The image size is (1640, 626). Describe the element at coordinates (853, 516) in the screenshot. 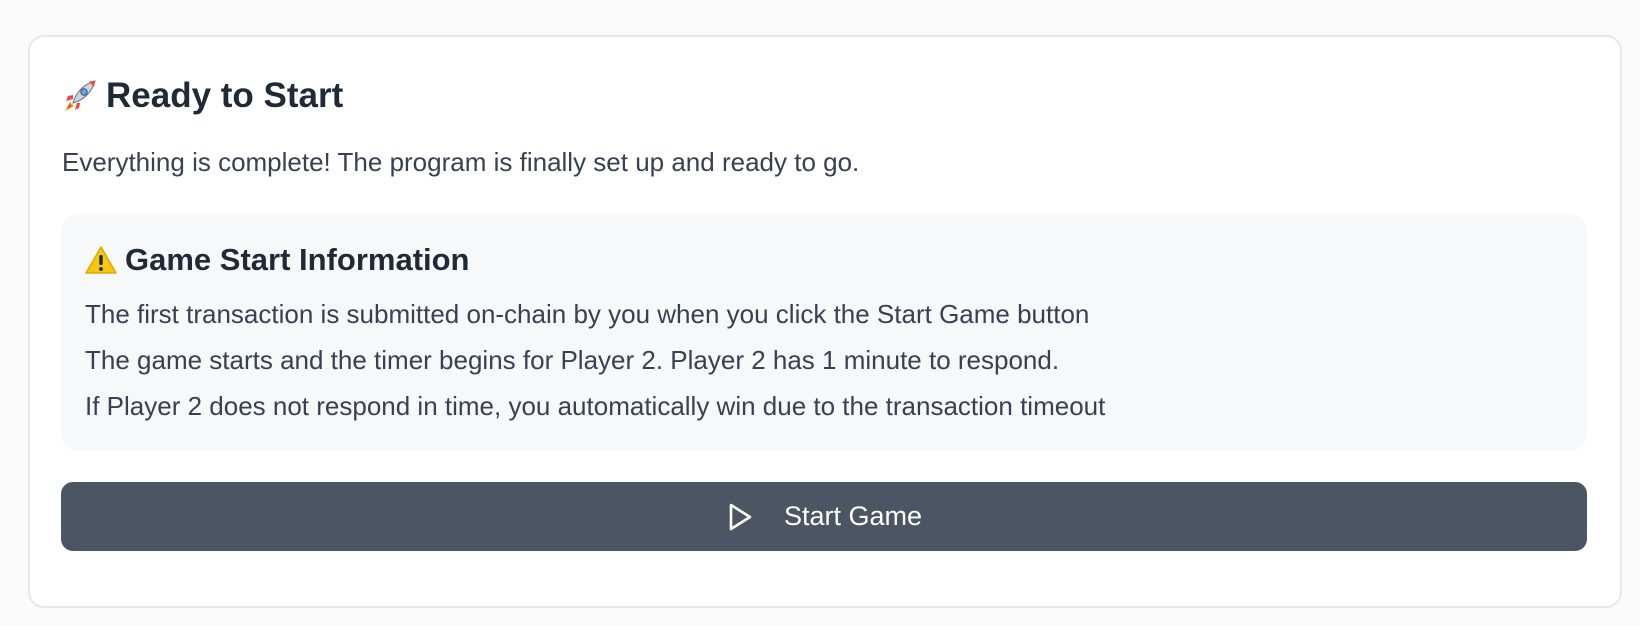

I see `start-game-label: Start Game` at that location.